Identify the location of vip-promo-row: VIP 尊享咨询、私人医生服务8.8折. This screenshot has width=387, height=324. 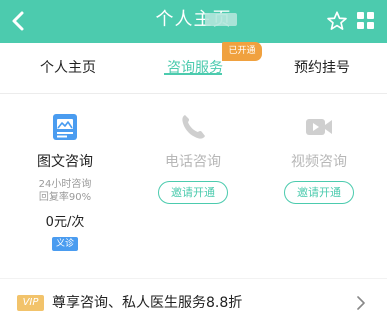
(193, 301).